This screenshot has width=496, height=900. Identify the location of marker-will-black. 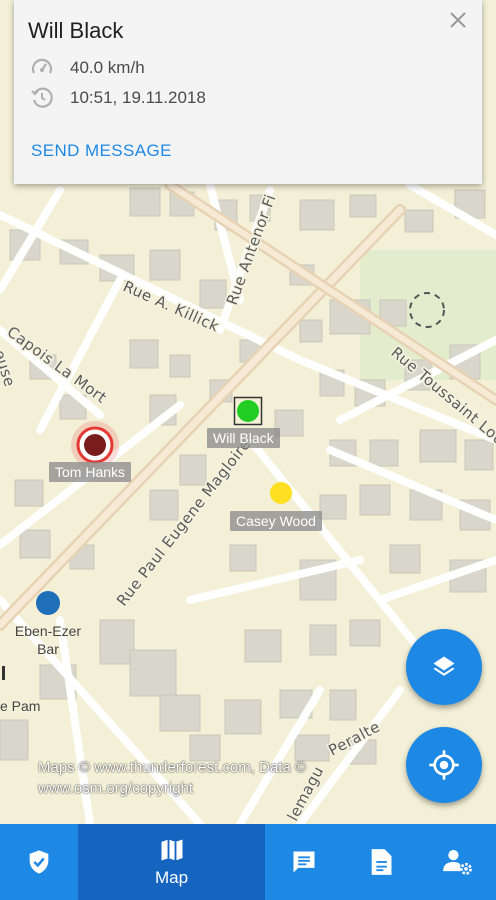
(248, 411).